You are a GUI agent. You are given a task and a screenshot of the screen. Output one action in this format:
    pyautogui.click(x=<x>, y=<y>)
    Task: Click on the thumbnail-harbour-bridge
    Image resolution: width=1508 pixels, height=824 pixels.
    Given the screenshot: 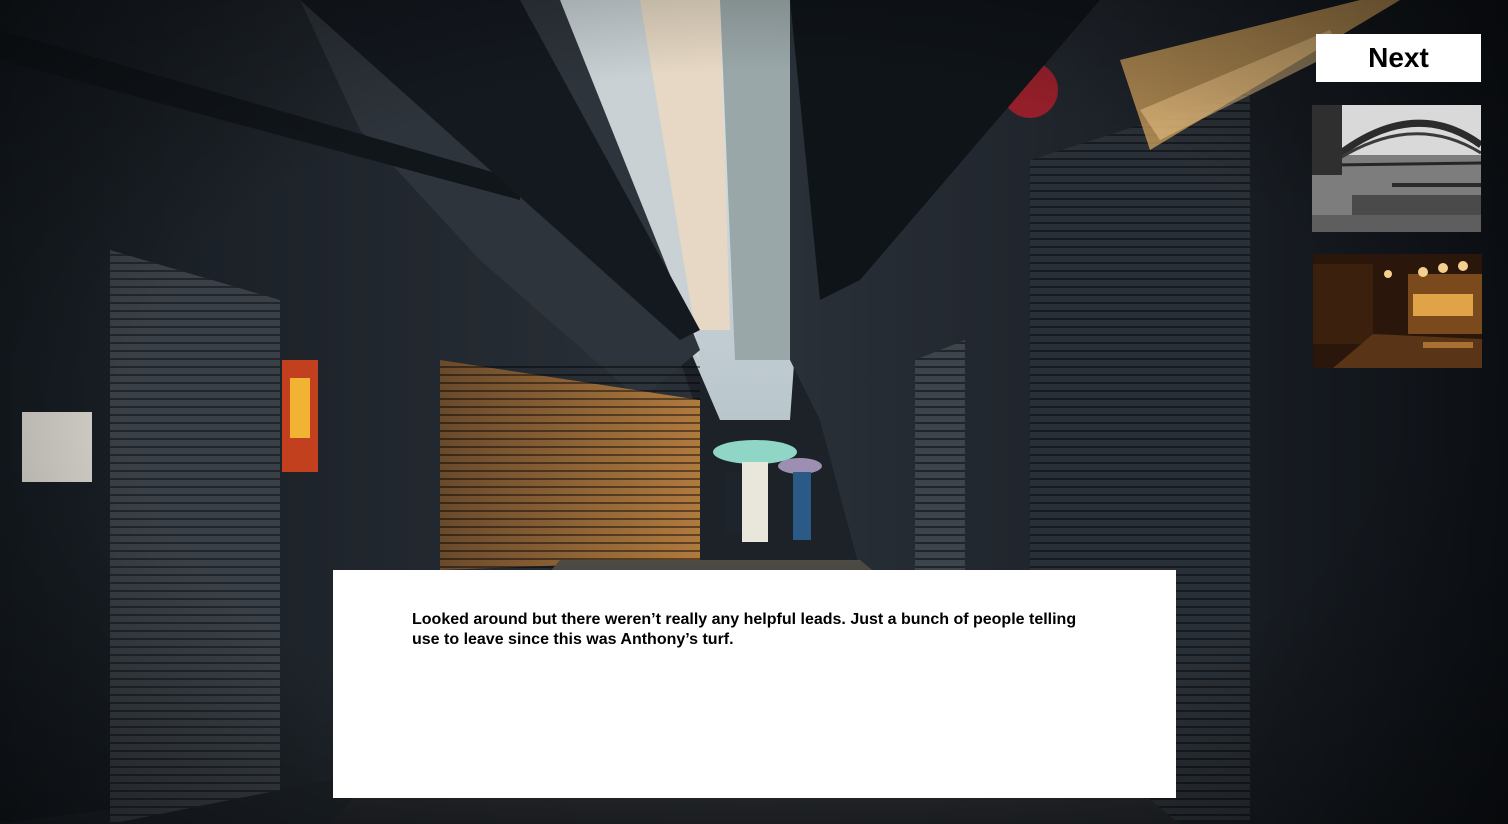 What is the action you would take?
    pyautogui.click(x=1396, y=168)
    